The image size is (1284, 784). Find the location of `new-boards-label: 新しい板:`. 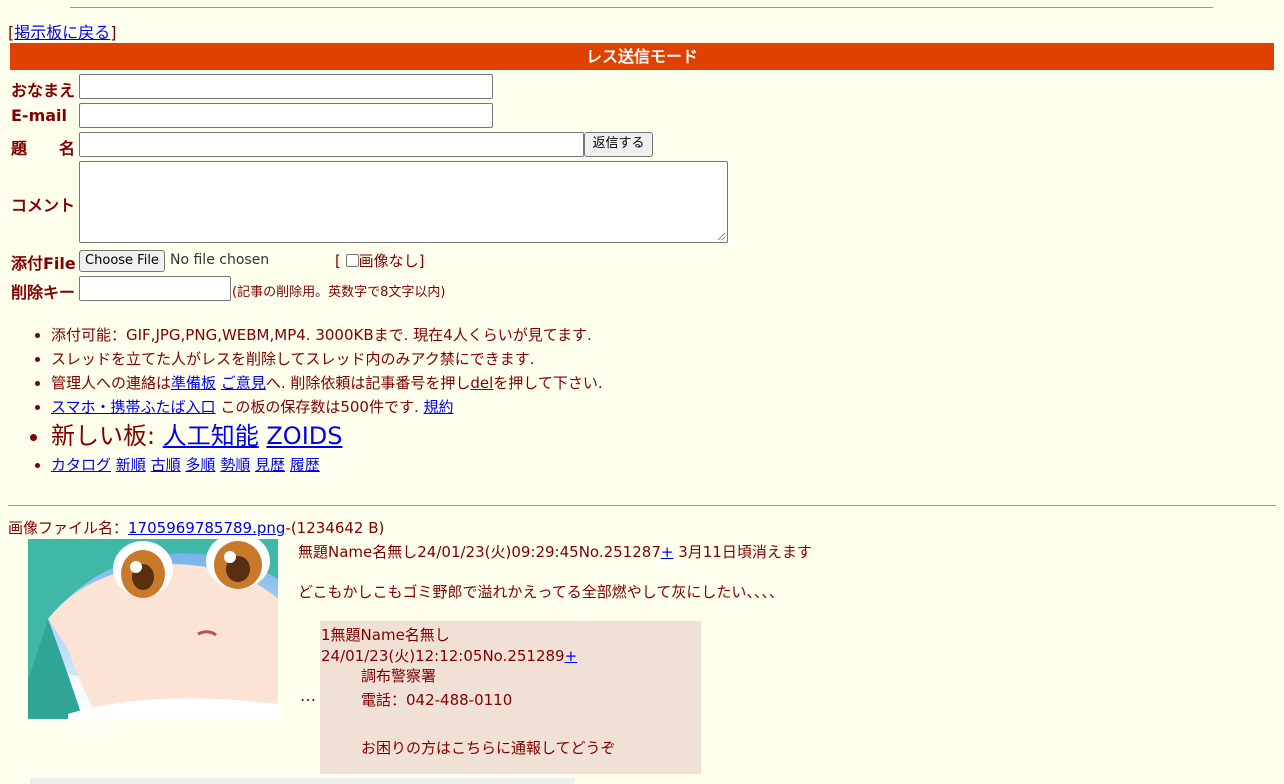

new-boards-label: 新しい板: is located at coordinates (107, 436).